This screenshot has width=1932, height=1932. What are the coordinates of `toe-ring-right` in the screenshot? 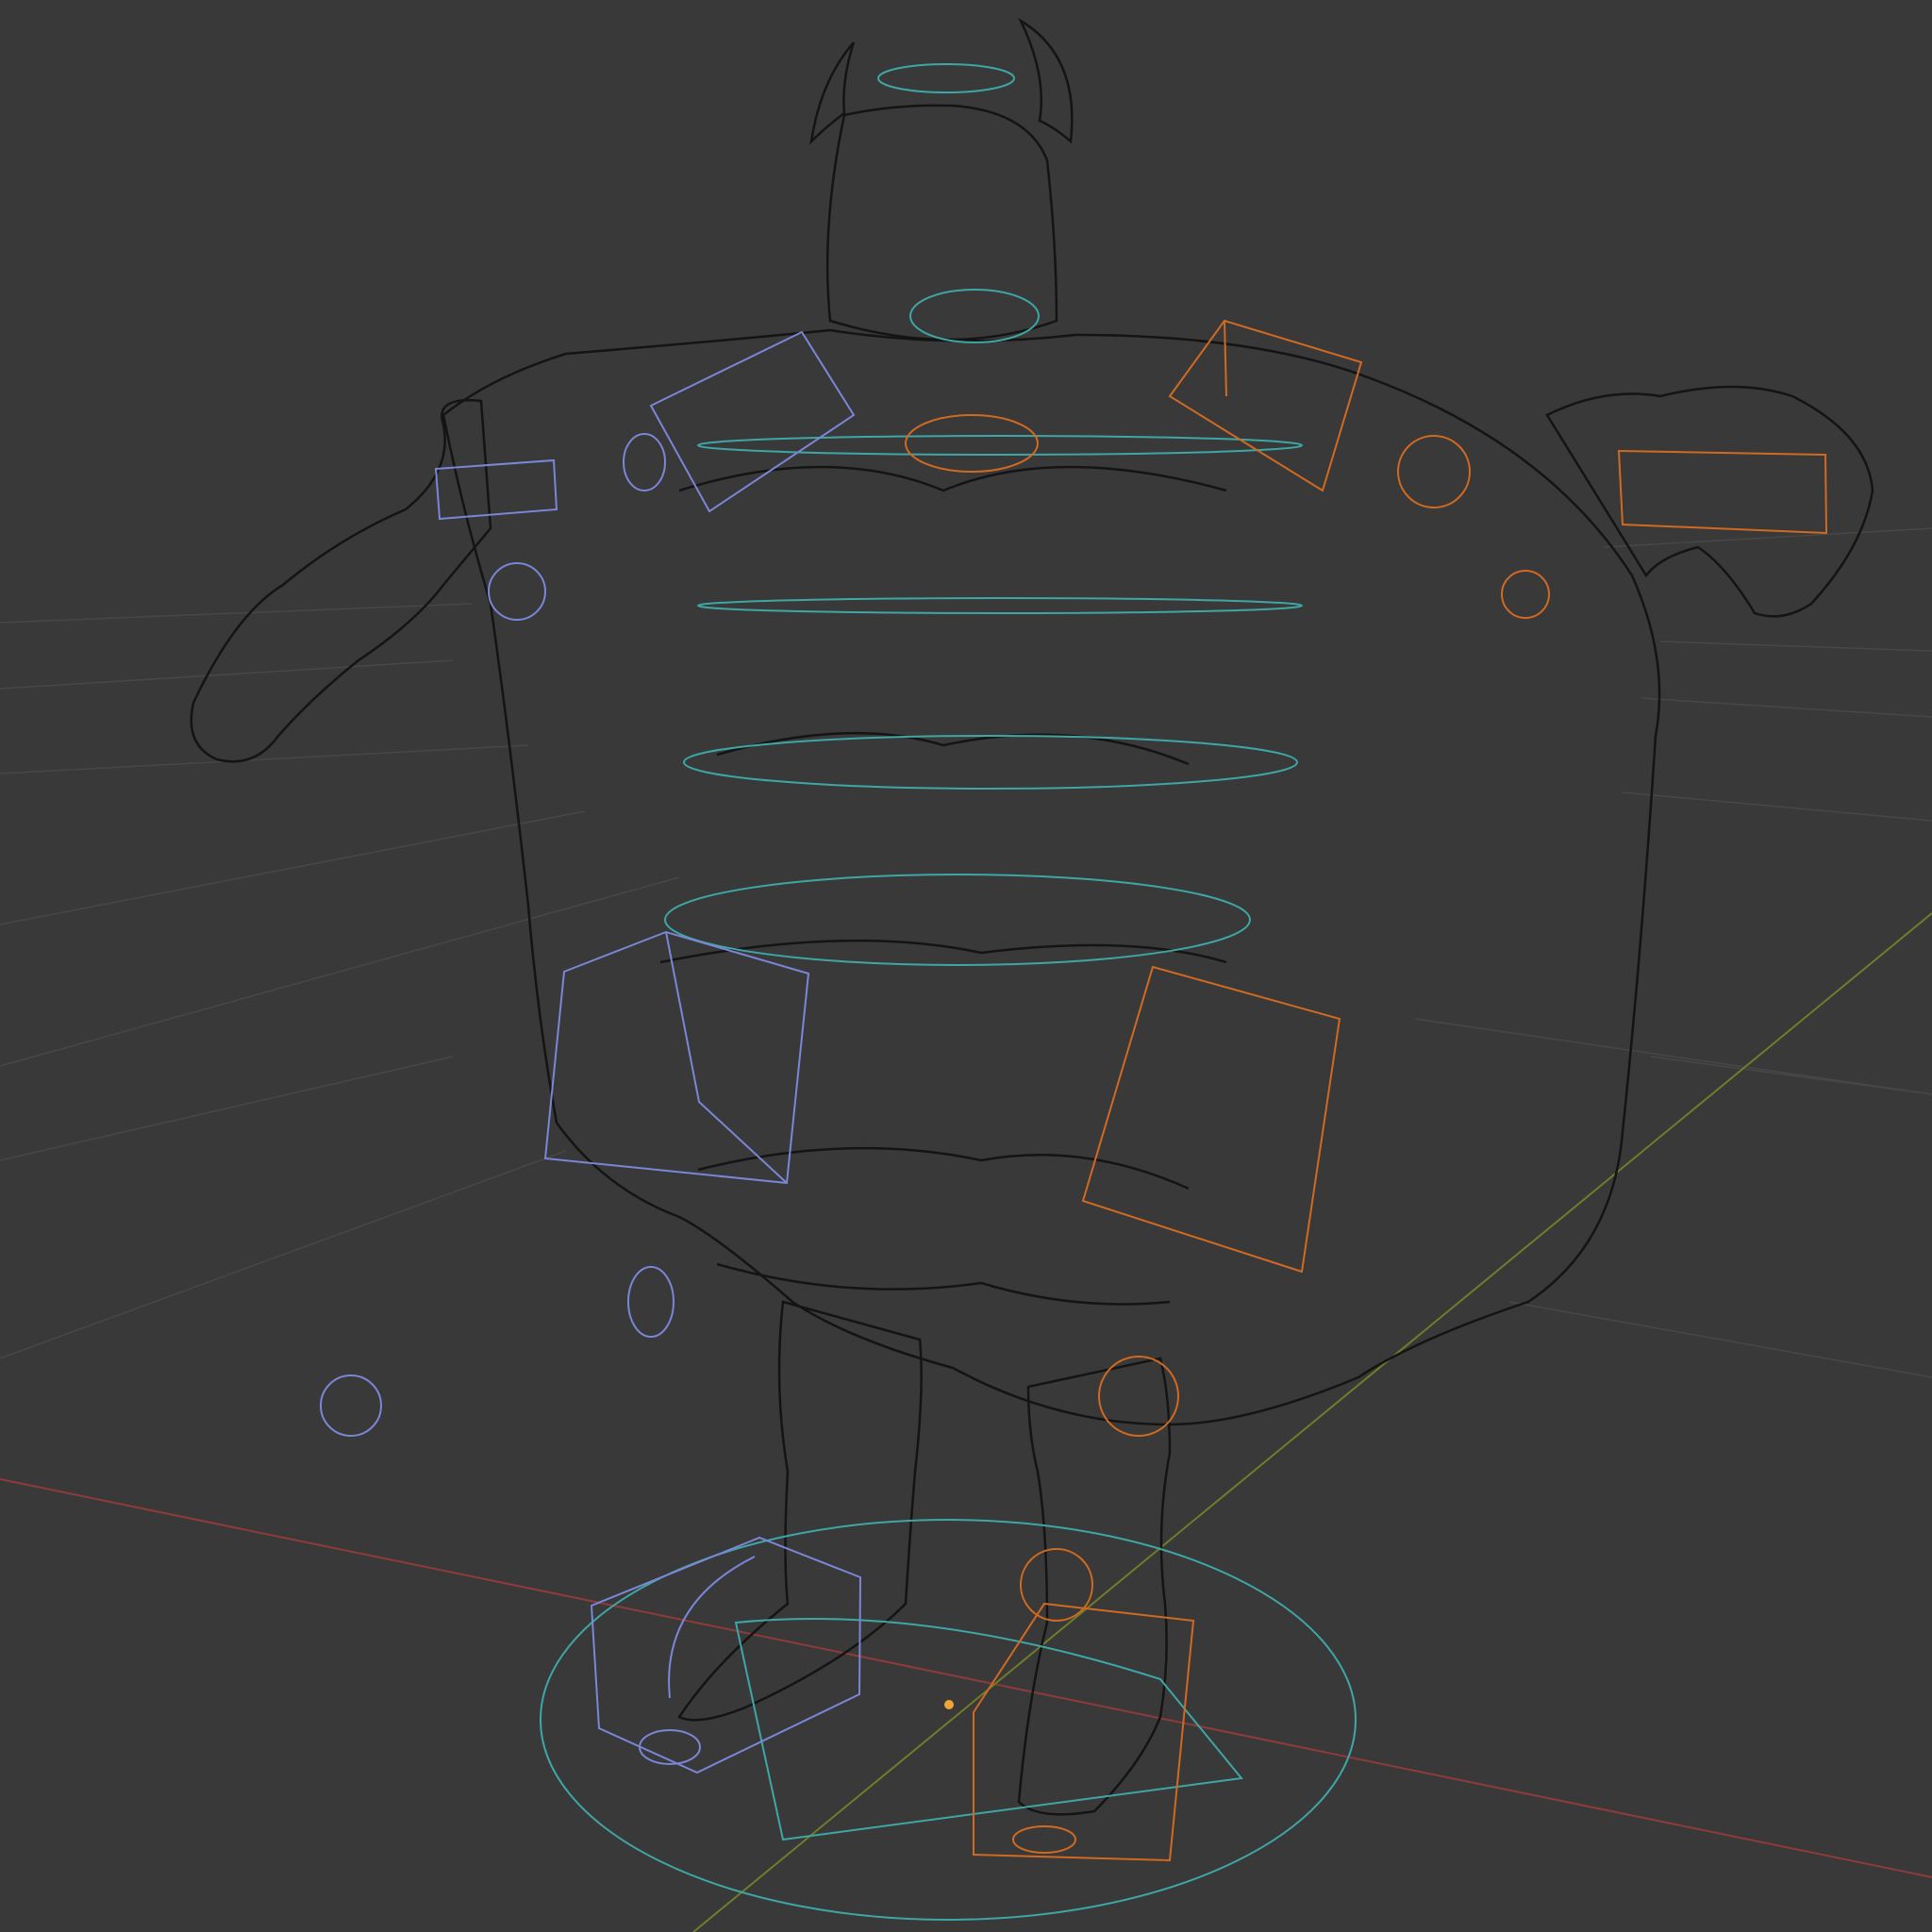 It's located at (1044, 1839).